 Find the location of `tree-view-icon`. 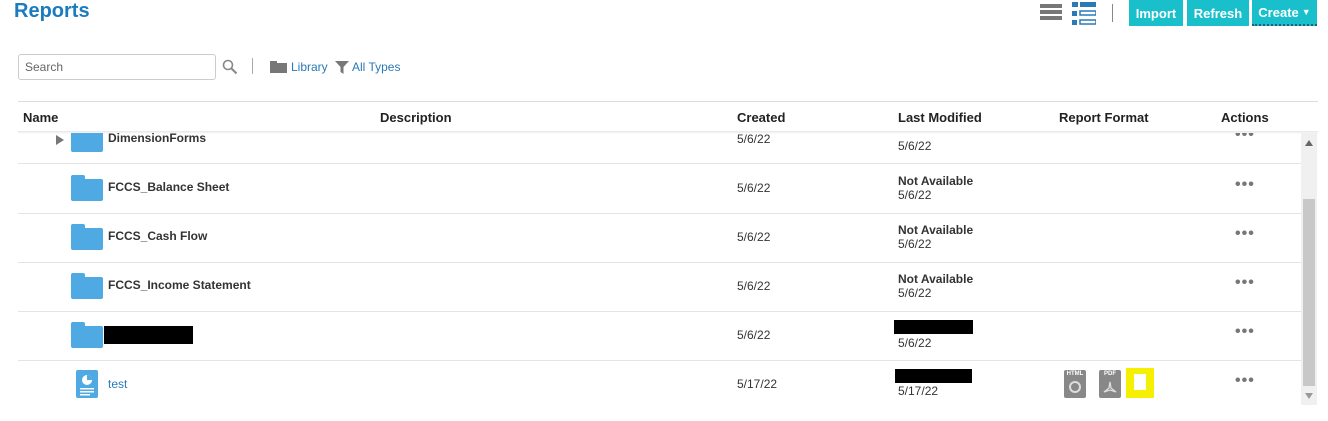

tree-view-icon is located at coordinates (1084, 14).